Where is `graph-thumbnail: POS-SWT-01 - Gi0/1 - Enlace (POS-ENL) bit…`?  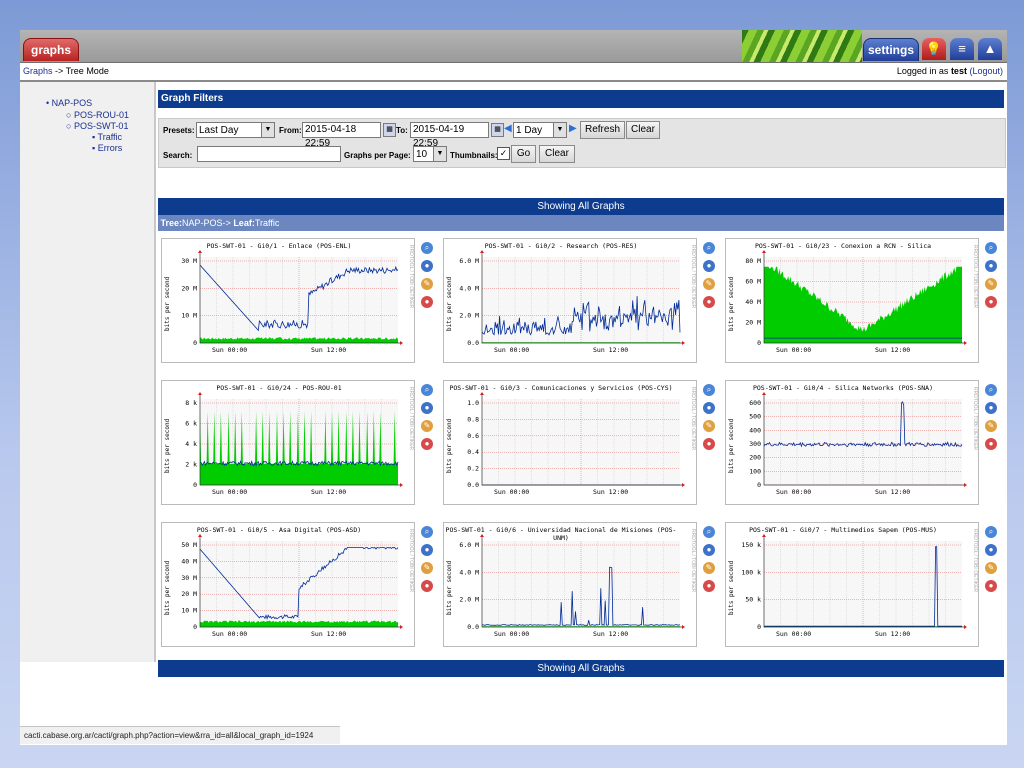
graph-thumbnail: POS-SWT-01 - Gi0/1 - Enlace (POS-ENL) bit… is located at coordinates (288, 300).